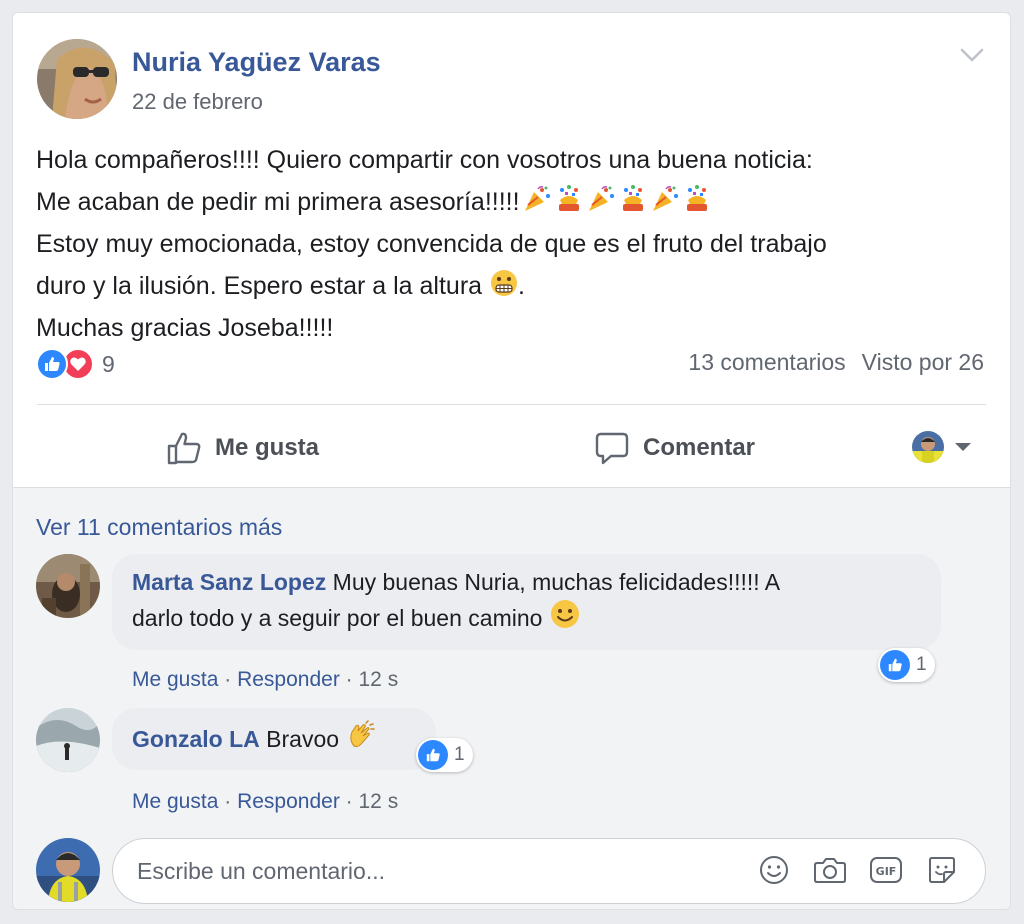 Image resolution: width=1024 pixels, height=924 pixels. I want to click on comment-composer: GIF, so click(549, 871).